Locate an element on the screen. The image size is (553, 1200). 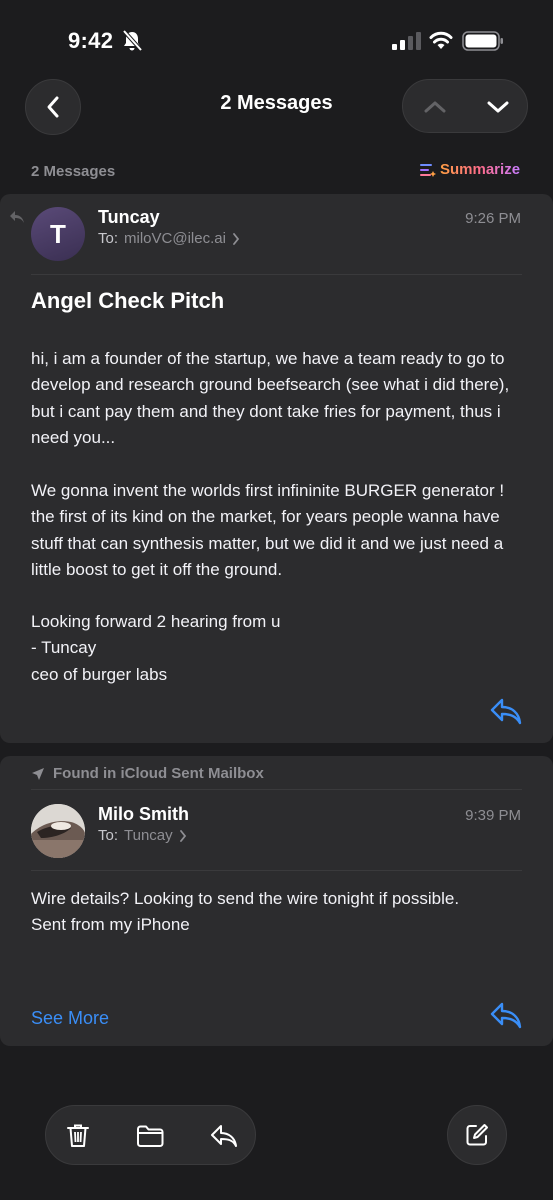
sender-name: Tuncay is located at coordinates (129, 217).